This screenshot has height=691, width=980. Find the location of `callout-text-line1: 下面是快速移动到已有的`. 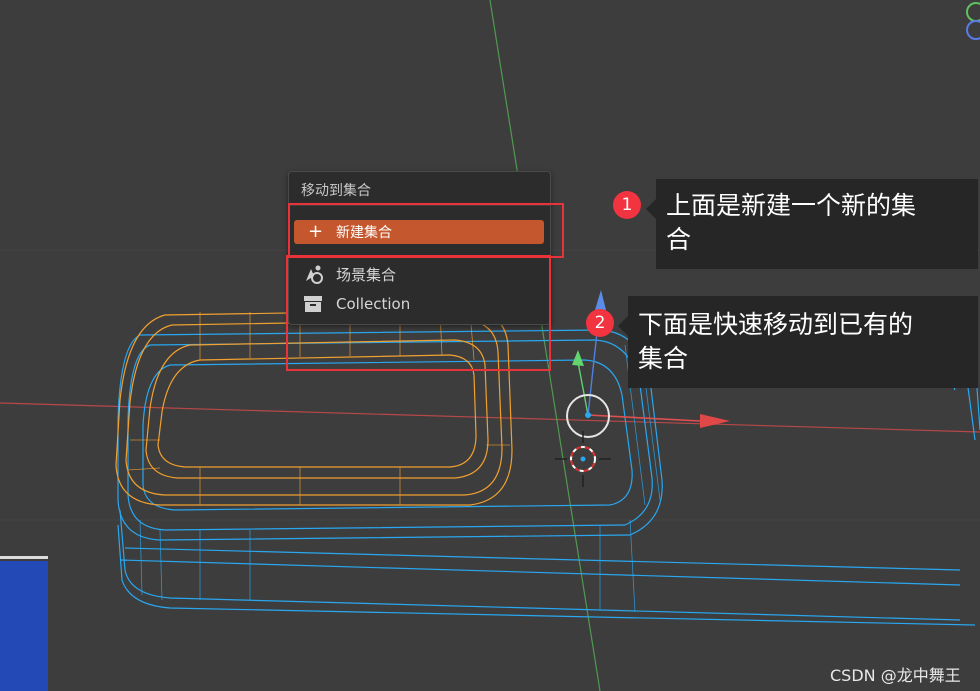

callout-text-line1: 下面是快速移动到已有的 is located at coordinates (776, 324).